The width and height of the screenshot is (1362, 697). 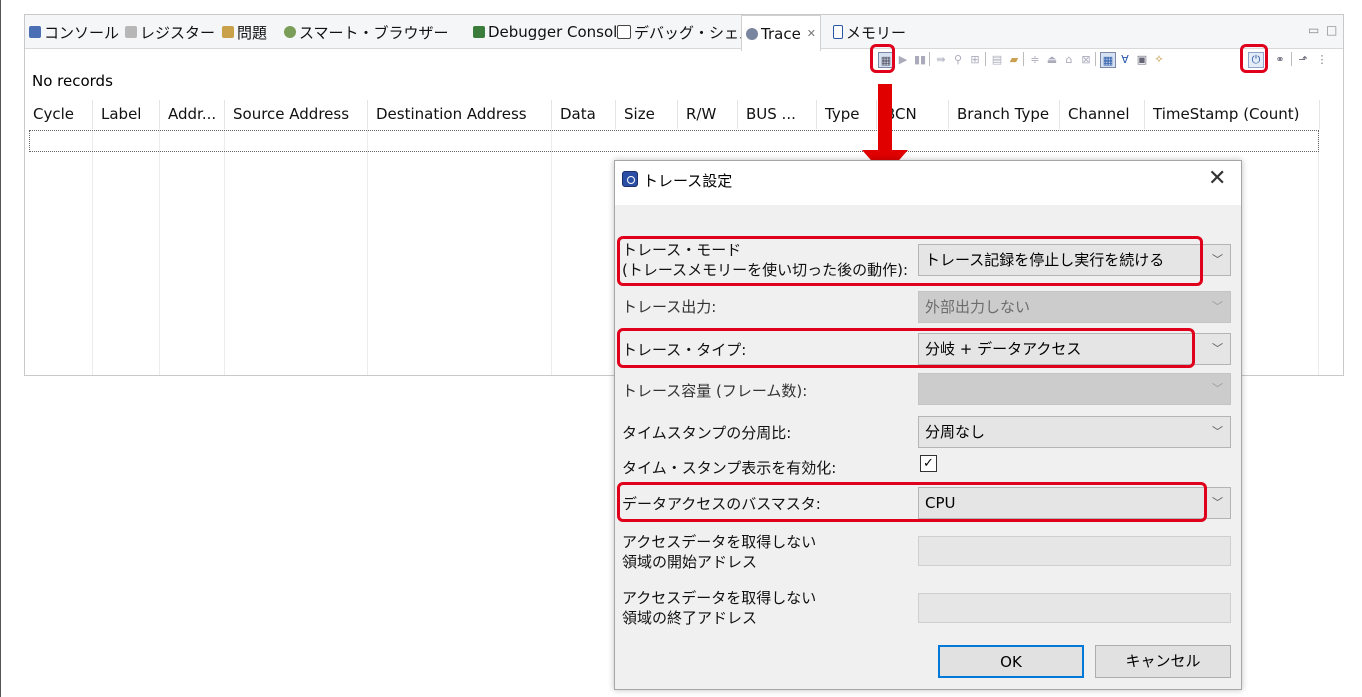 I want to click on tab-label: コンソール, so click(x=82, y=32).